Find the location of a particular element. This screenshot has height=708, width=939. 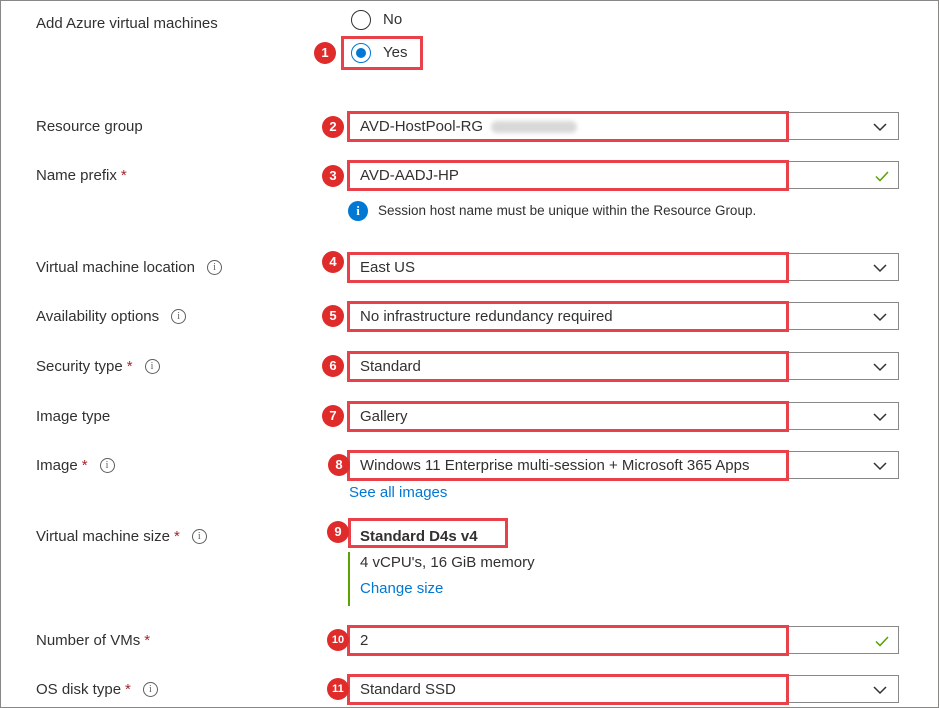

availability-dropdown: No infrastructure redundancy required is located at coordinates (623, 316).